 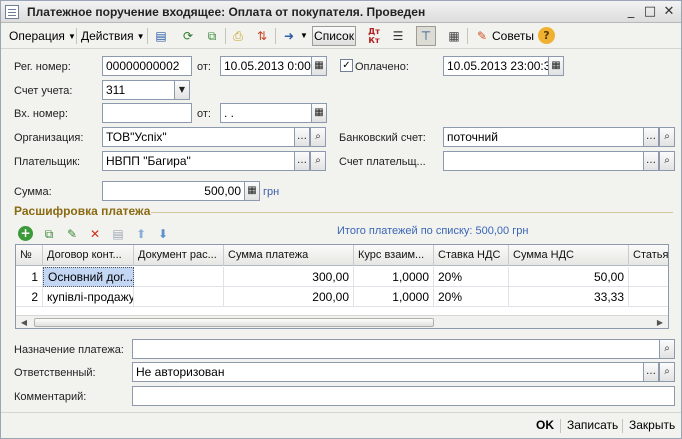 I want to click on minimize-button: _, so click(x=631, y=12).